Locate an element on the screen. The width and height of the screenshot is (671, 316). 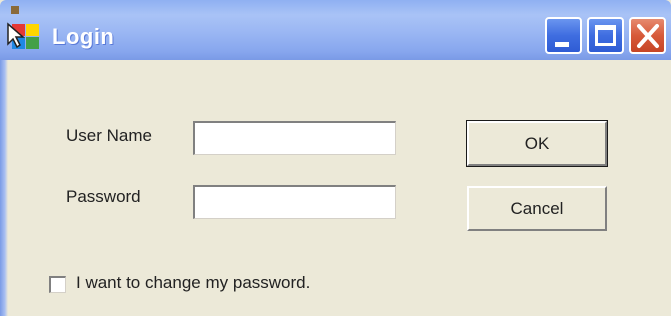
password-label: Password is located at coordinates (103, 196).